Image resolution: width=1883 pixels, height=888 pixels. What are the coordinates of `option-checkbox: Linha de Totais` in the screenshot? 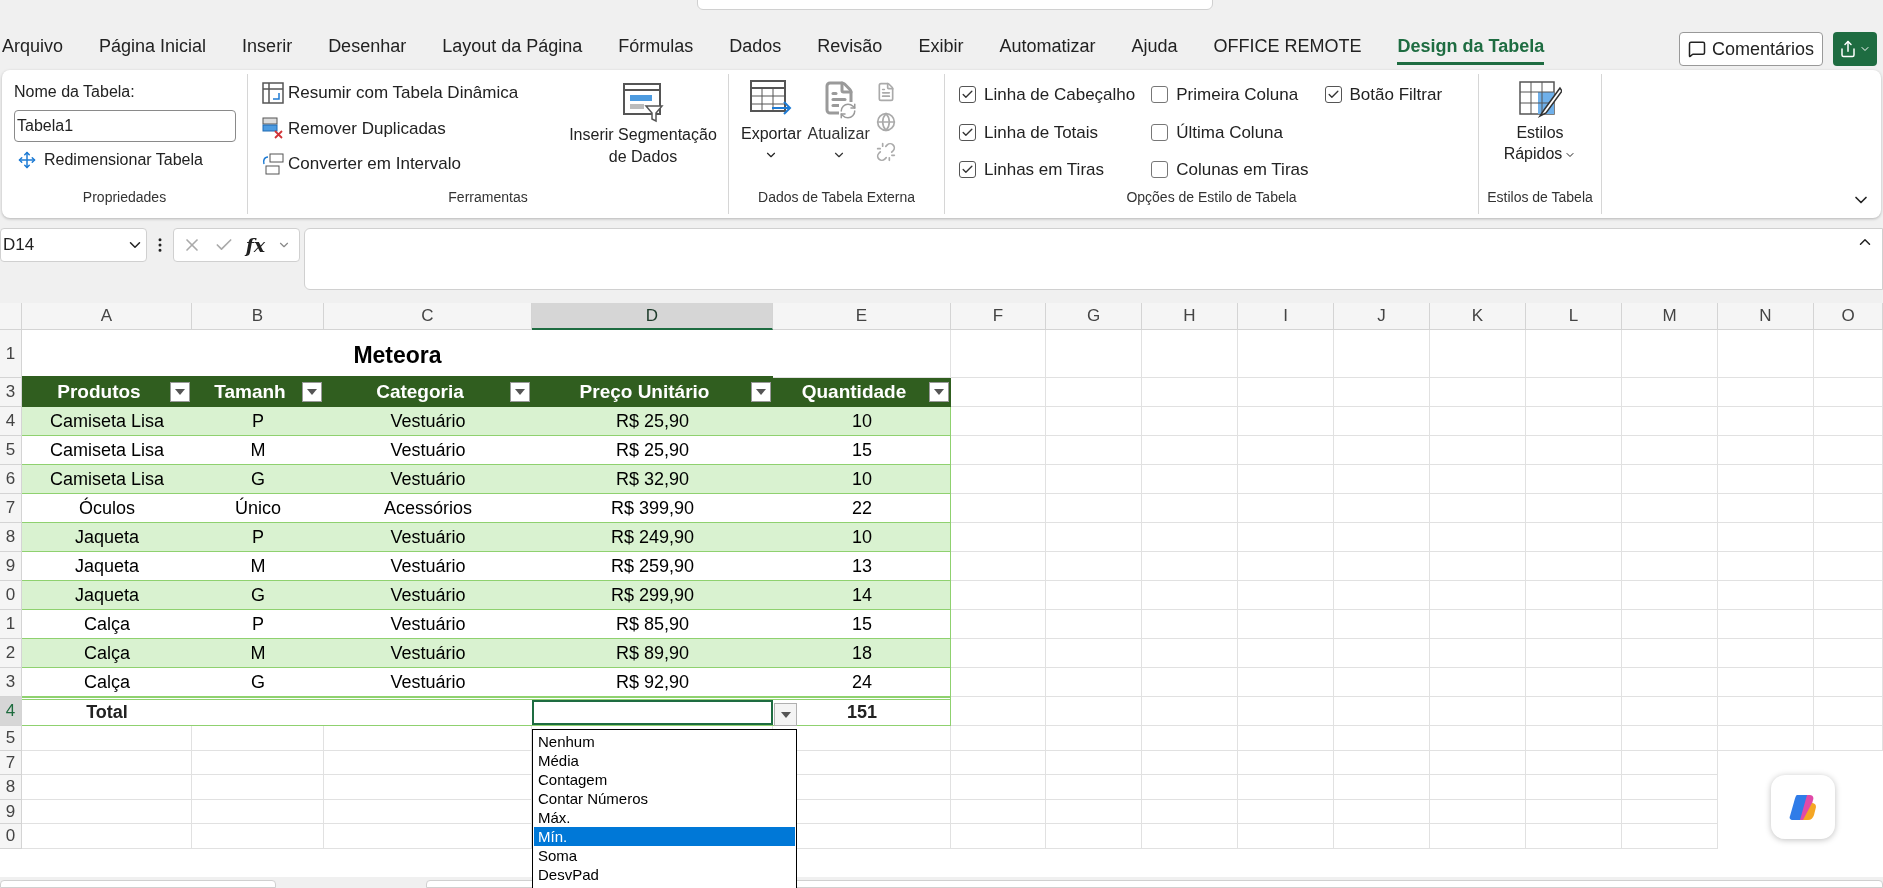 It's located at (1047, 132).